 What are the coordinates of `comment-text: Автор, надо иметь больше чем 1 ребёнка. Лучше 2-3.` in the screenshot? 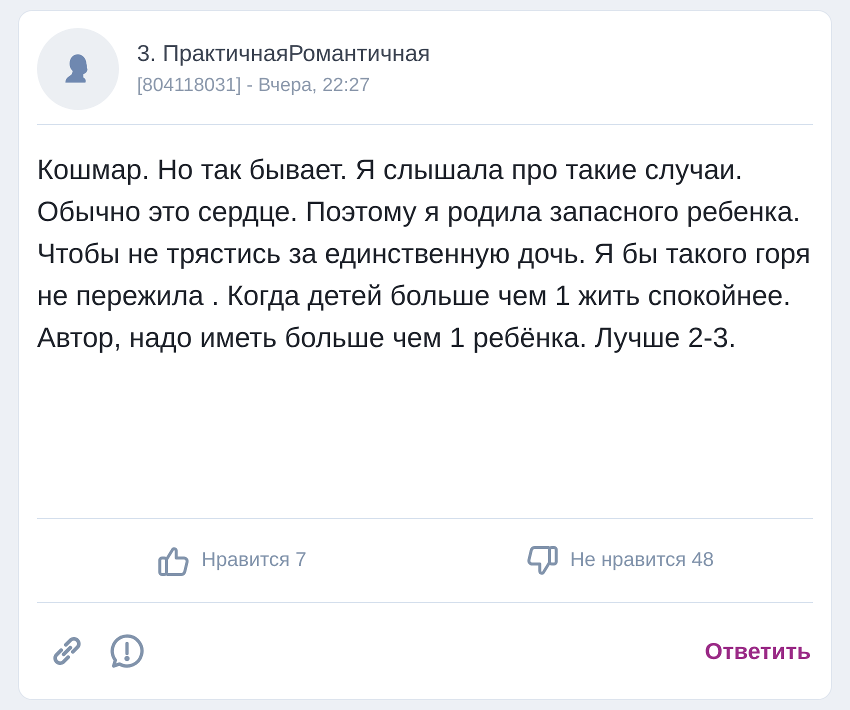 It's located at (387, 338).